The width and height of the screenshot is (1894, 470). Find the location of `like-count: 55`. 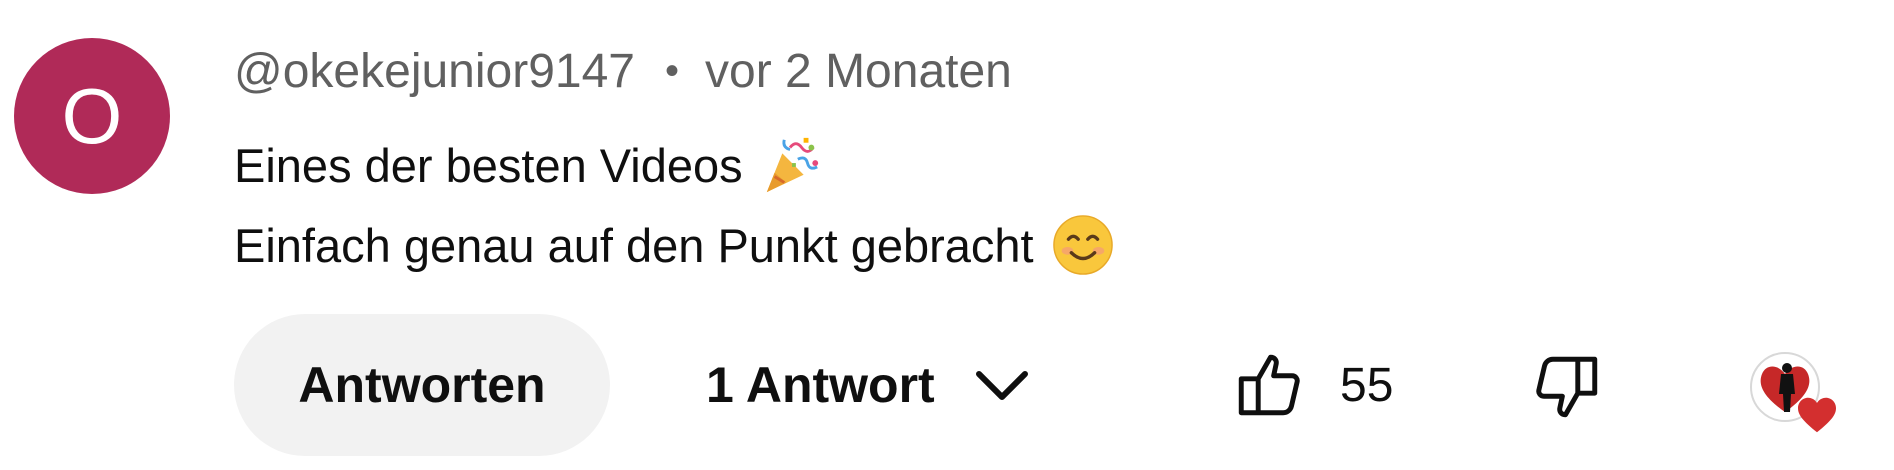

like-count: 55 is located at coordinates (1367, 385).